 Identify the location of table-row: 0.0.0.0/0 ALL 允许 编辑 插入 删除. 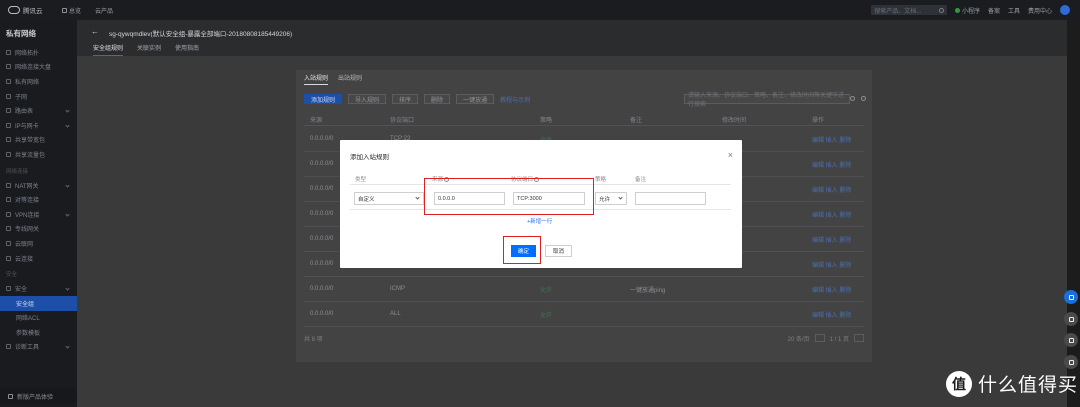
(584, 314).